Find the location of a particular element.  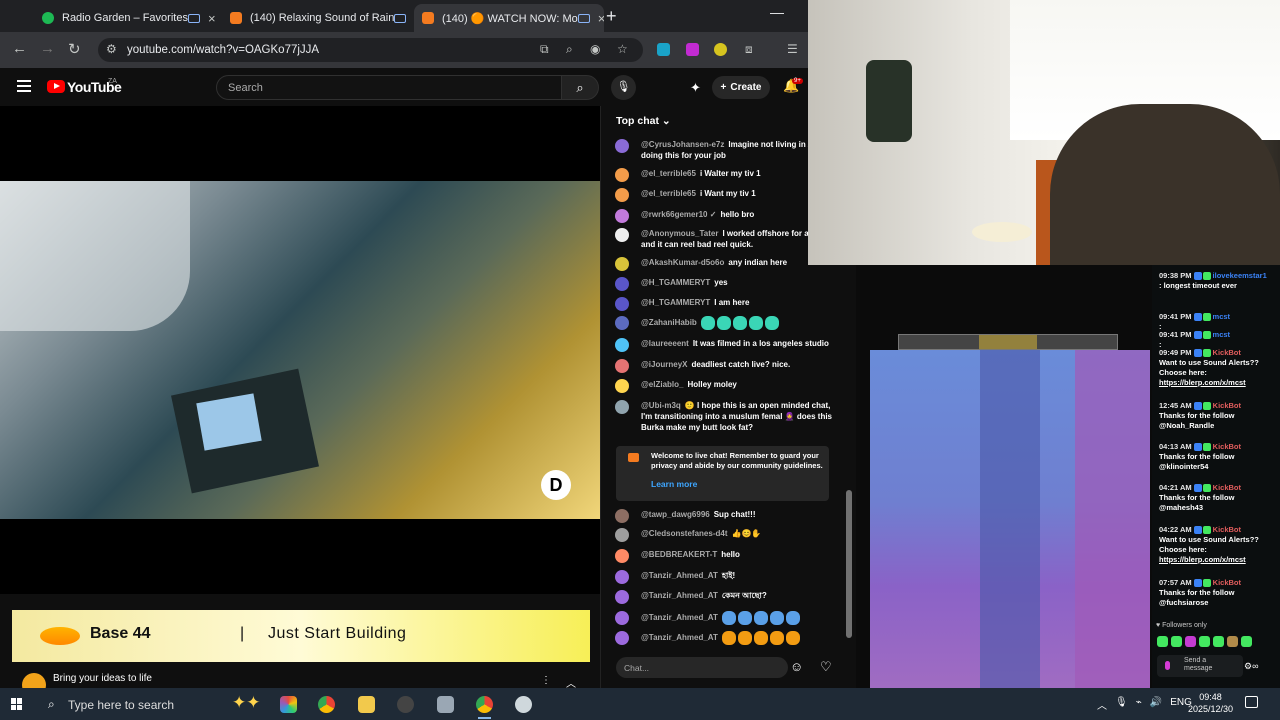

kick-username: ilovekeemstar1 is located at coordinates (1240, 275).